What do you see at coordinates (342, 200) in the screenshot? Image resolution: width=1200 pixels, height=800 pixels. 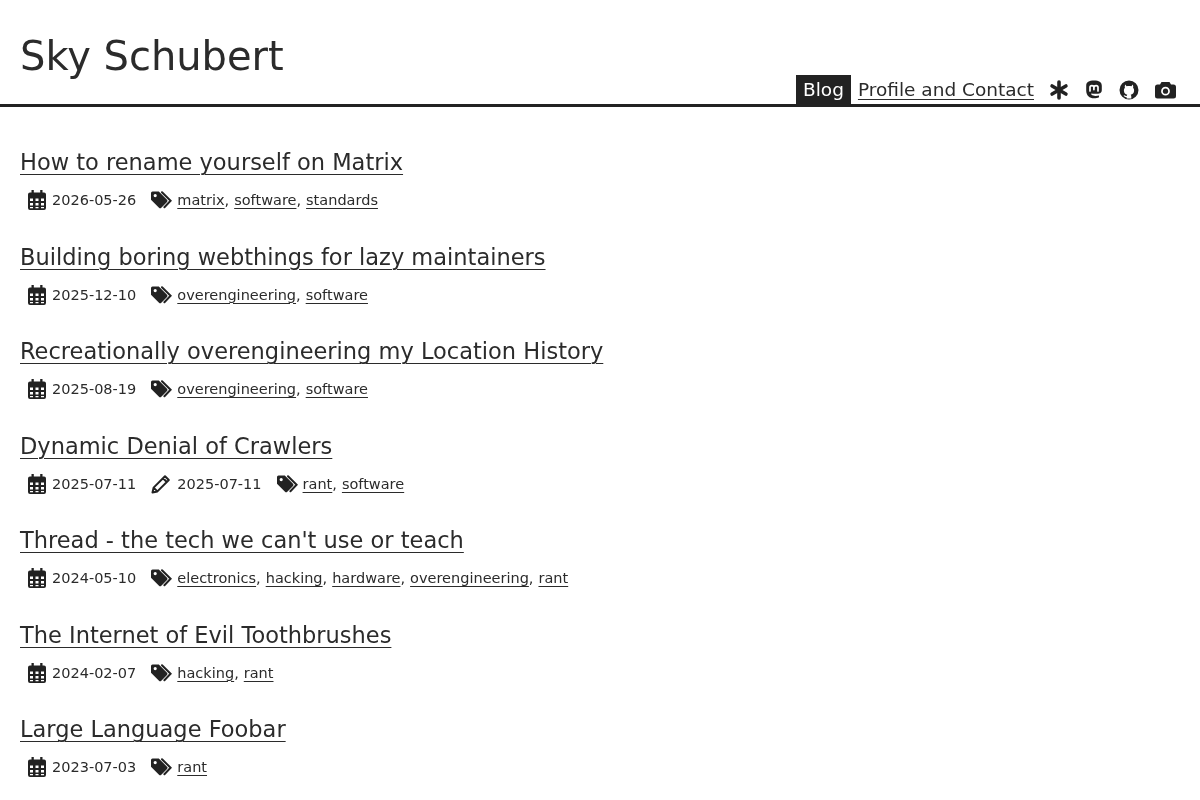 I see `tag-link: standards` at bounding box center [342, 200].